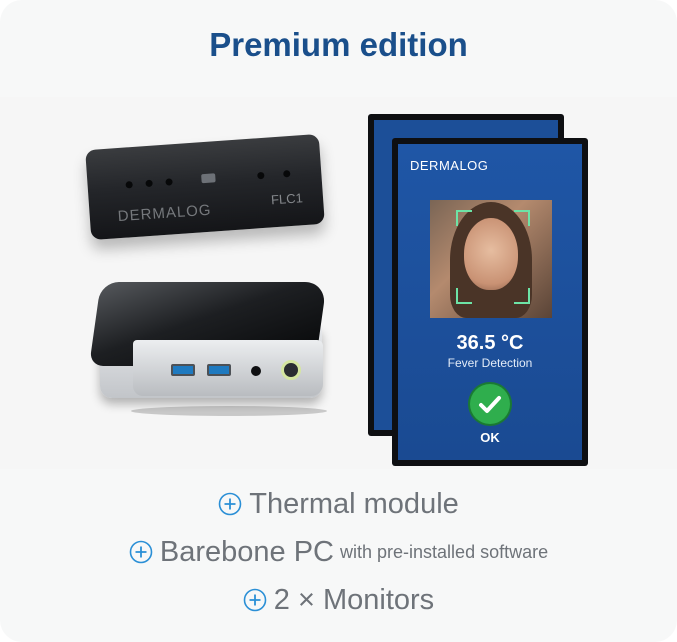 The width and height of the screenshot is (677, 642). I want to click on monitor-front: DERMALOG 36.5 °C Fever Detection OK, so click(490, 302).